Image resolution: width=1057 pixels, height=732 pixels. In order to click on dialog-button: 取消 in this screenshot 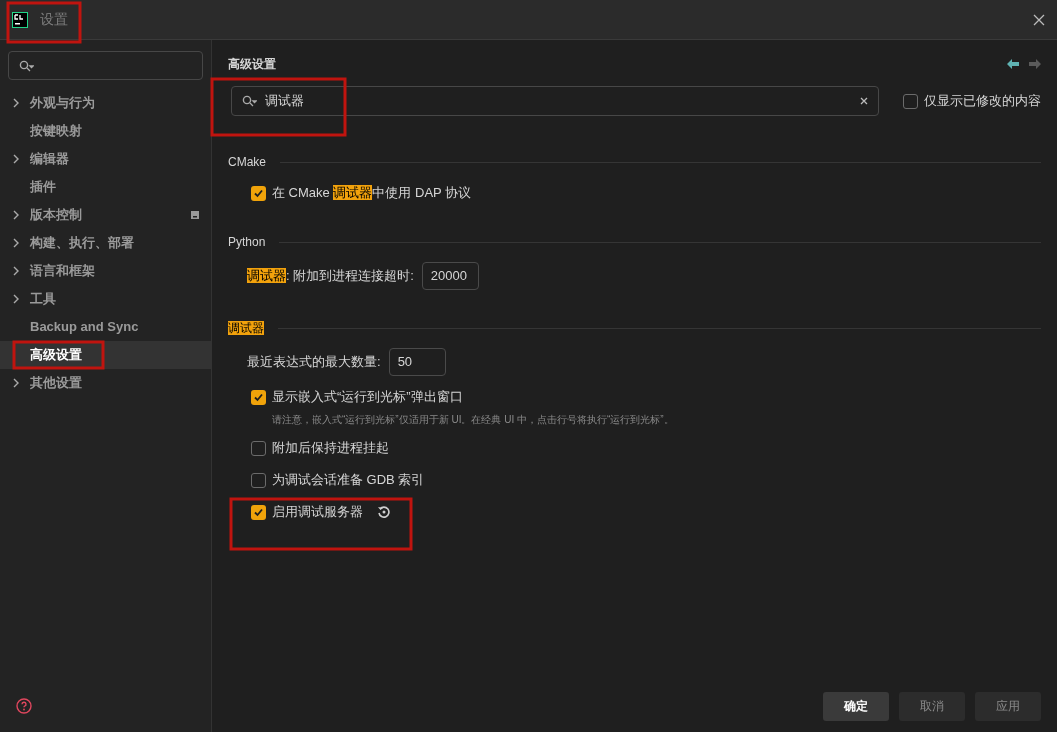, I will do `click(932, 706)`.